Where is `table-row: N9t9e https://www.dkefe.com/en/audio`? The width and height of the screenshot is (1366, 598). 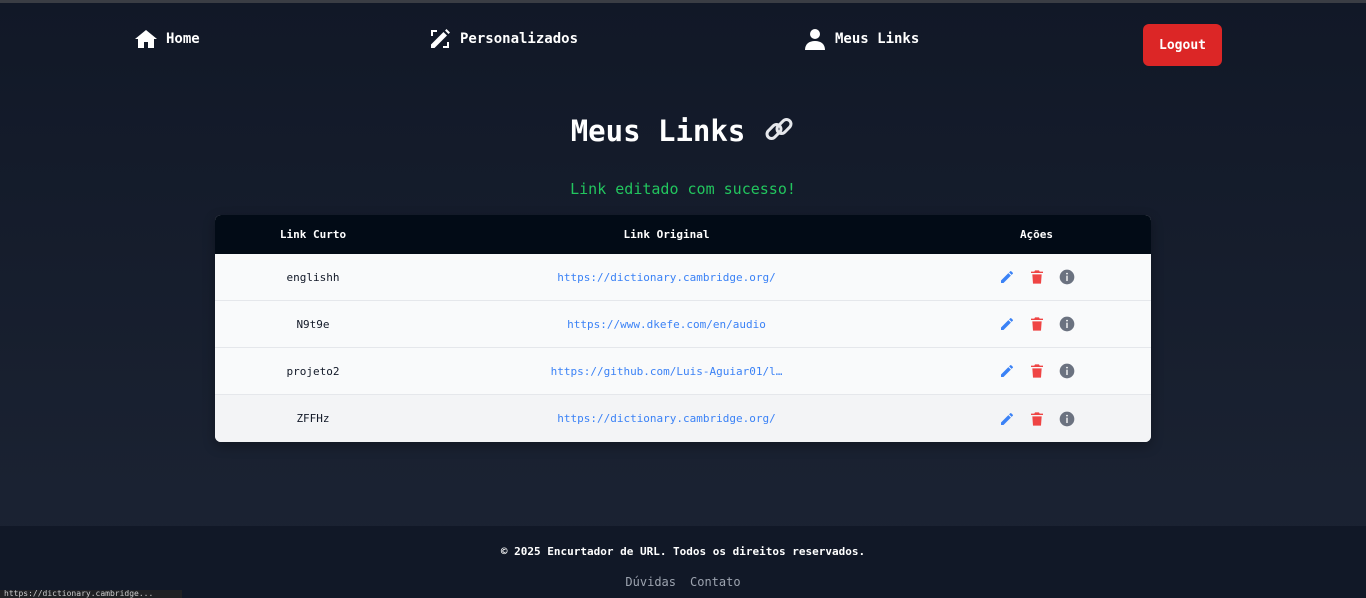
table-row: N9t9e https://www.dkefe.com/en/audio is located at coordinates (683, 324).